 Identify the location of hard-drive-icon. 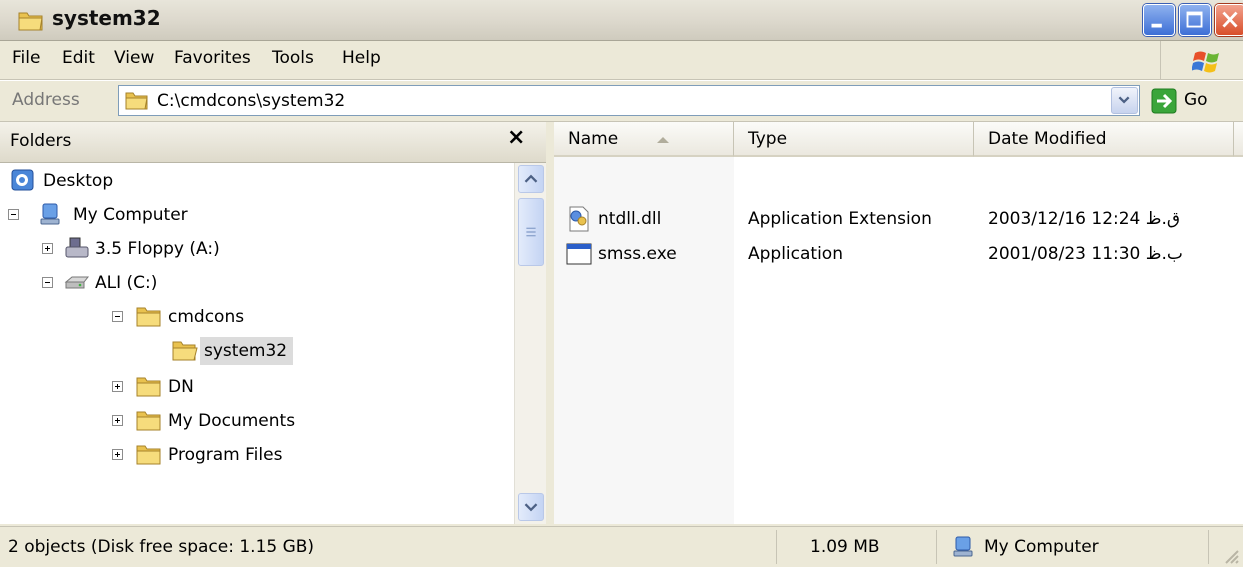
(77, 282).